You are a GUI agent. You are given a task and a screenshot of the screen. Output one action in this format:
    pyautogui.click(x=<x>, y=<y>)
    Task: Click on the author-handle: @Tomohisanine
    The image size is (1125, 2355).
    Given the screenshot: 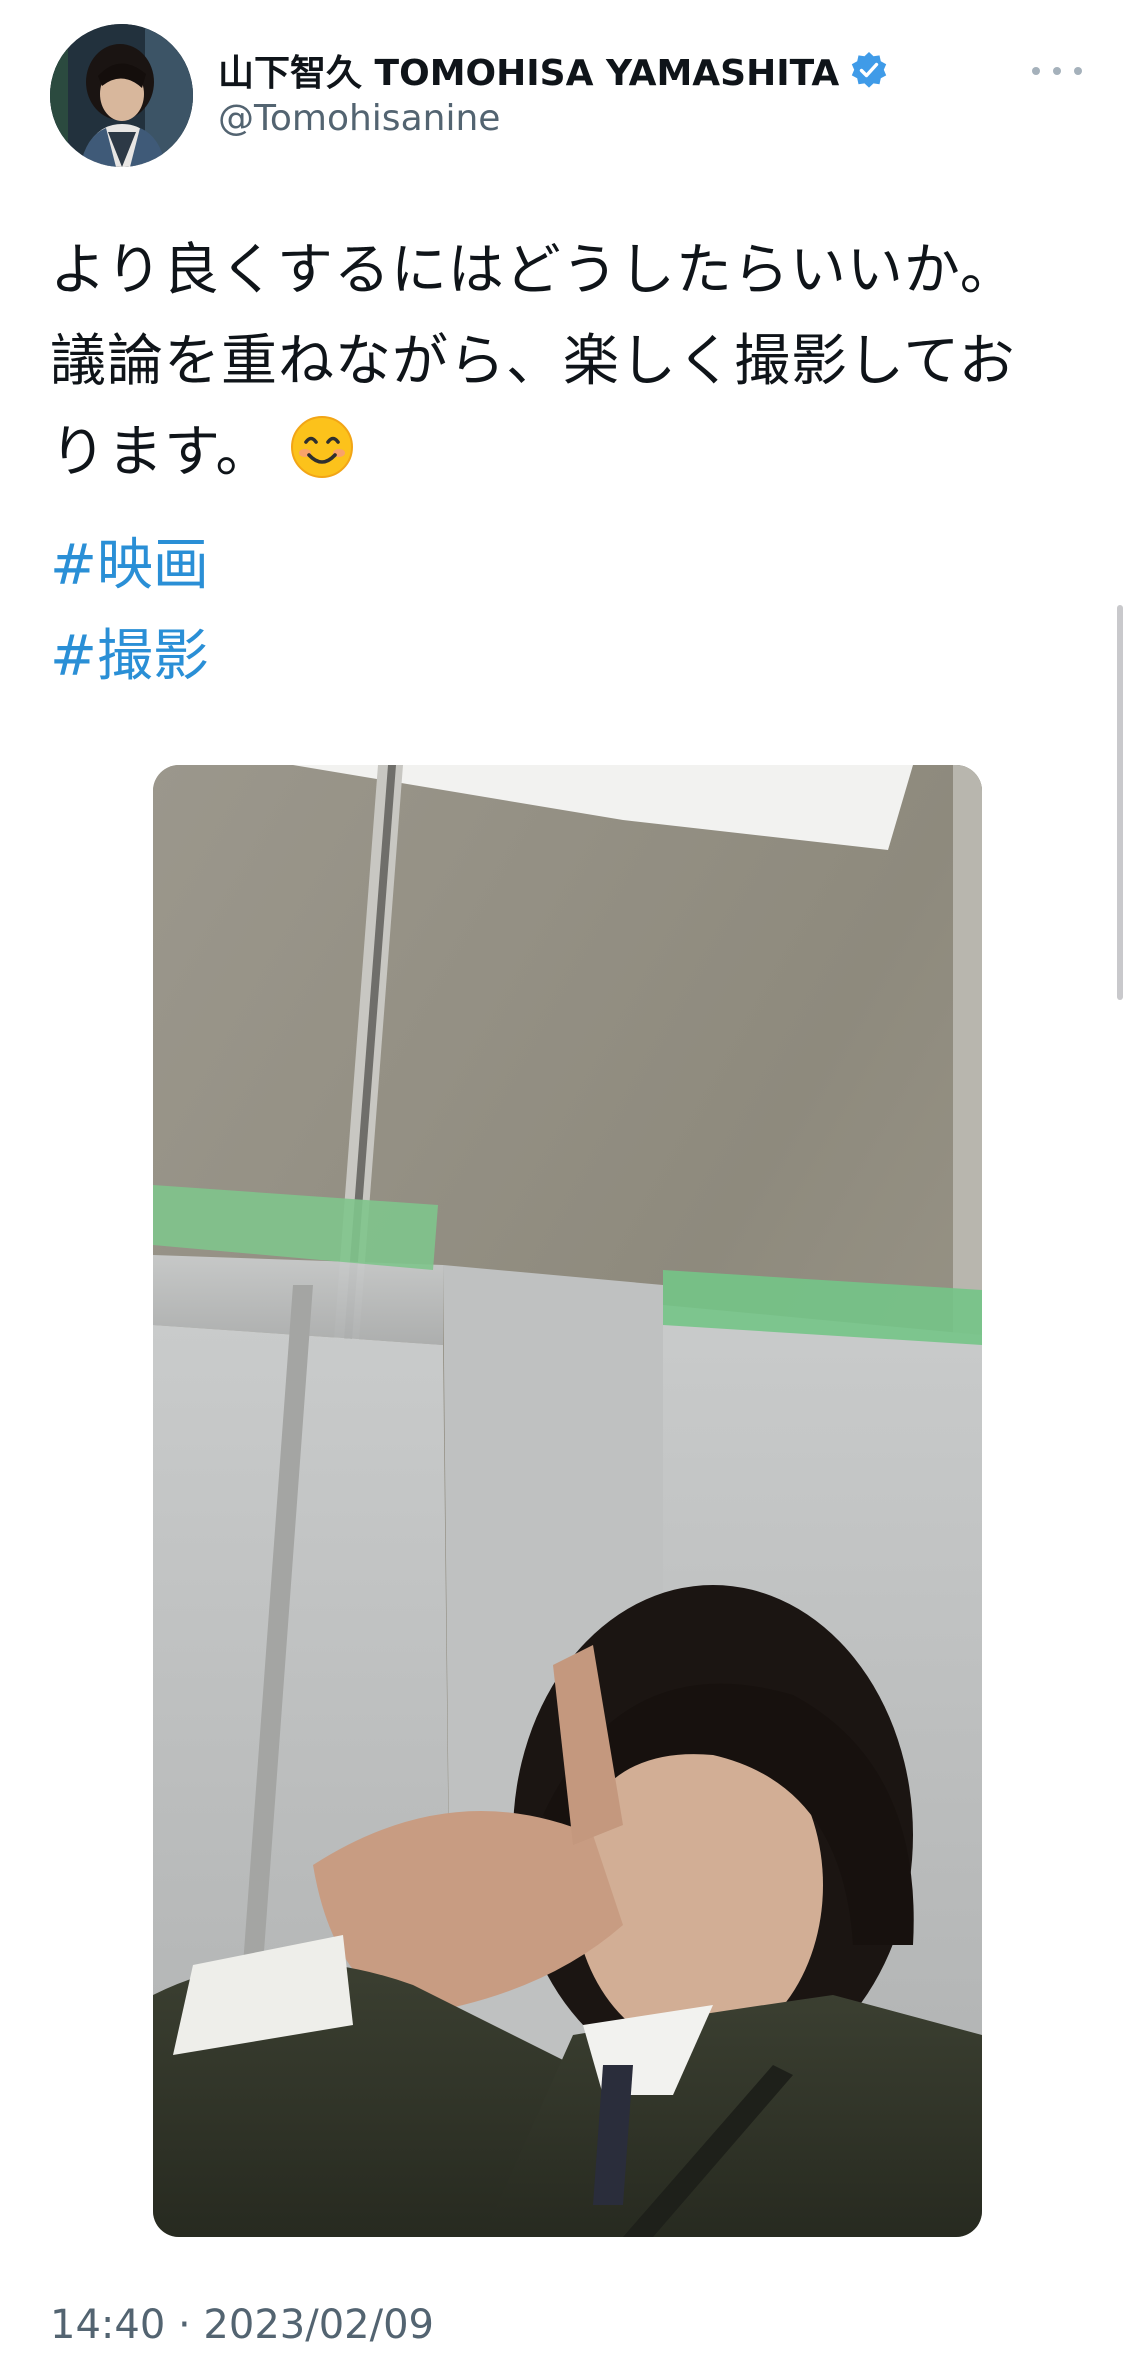 What is the action you would take?
    pyautogui.click(x=359, y=118)
    